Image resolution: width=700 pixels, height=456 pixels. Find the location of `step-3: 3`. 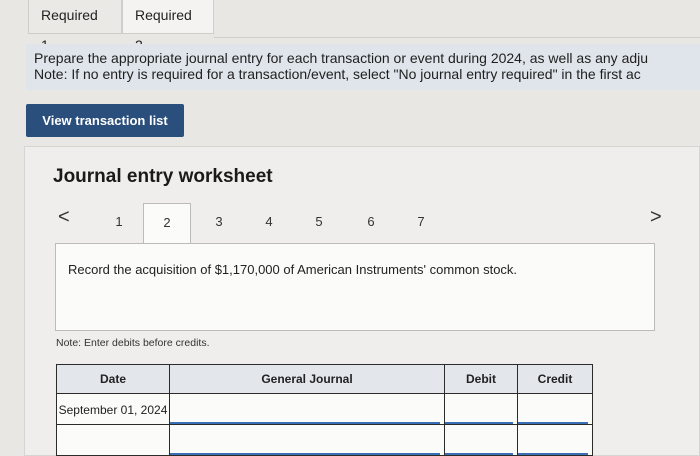

step-3: 3 is located at coordinates (219, 223).